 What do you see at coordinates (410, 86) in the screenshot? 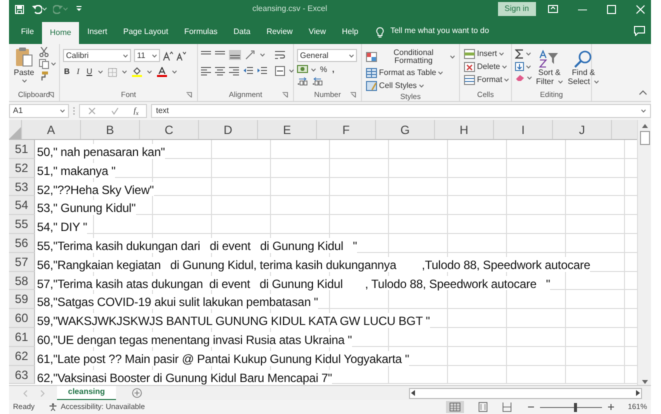
I see `cell-styles-button: Cell Styles` at bounding box center [410, 86].